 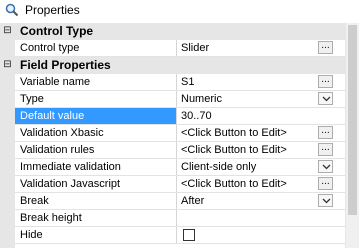 What do you see at coordinates (180, 99) in the screenshot?
I see `property-row-type: Type Numeric` at bounding box center [180, 99].